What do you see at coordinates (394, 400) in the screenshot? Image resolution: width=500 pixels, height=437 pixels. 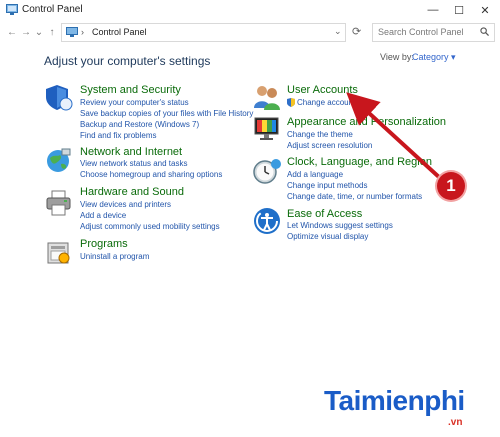 I see `brand-watermark: Taimienphi` at bounding box center [394, 400].